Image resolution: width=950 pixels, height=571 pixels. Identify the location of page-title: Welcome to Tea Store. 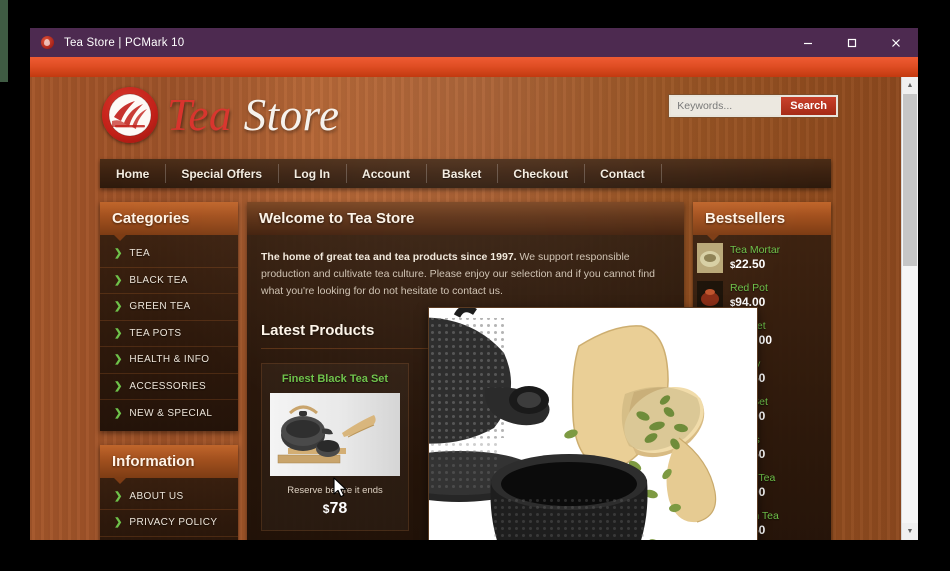
(465, 218).